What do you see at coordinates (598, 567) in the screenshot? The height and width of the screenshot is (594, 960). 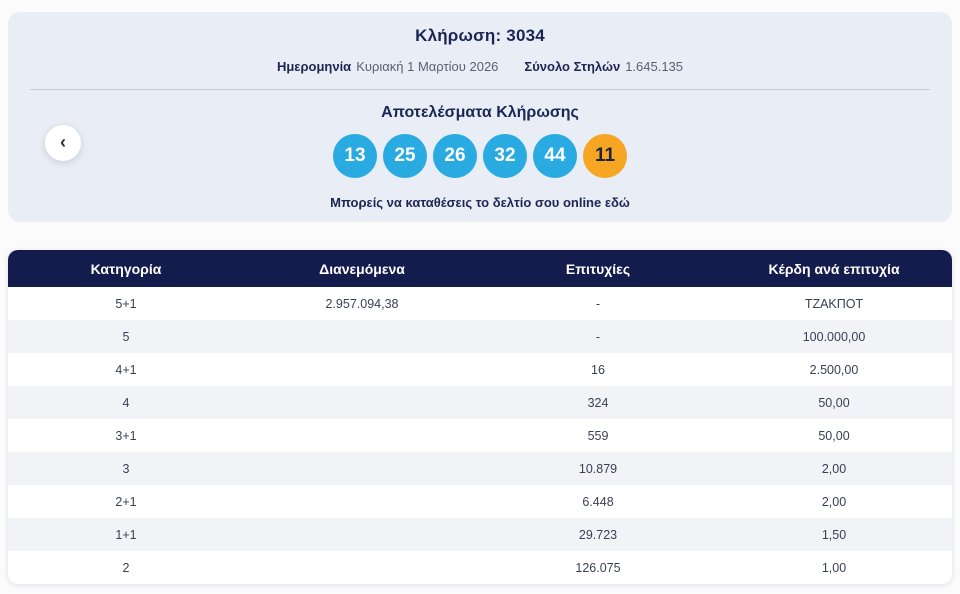 I see `cell-winners: 126.075` at bounding box center [598, 567].